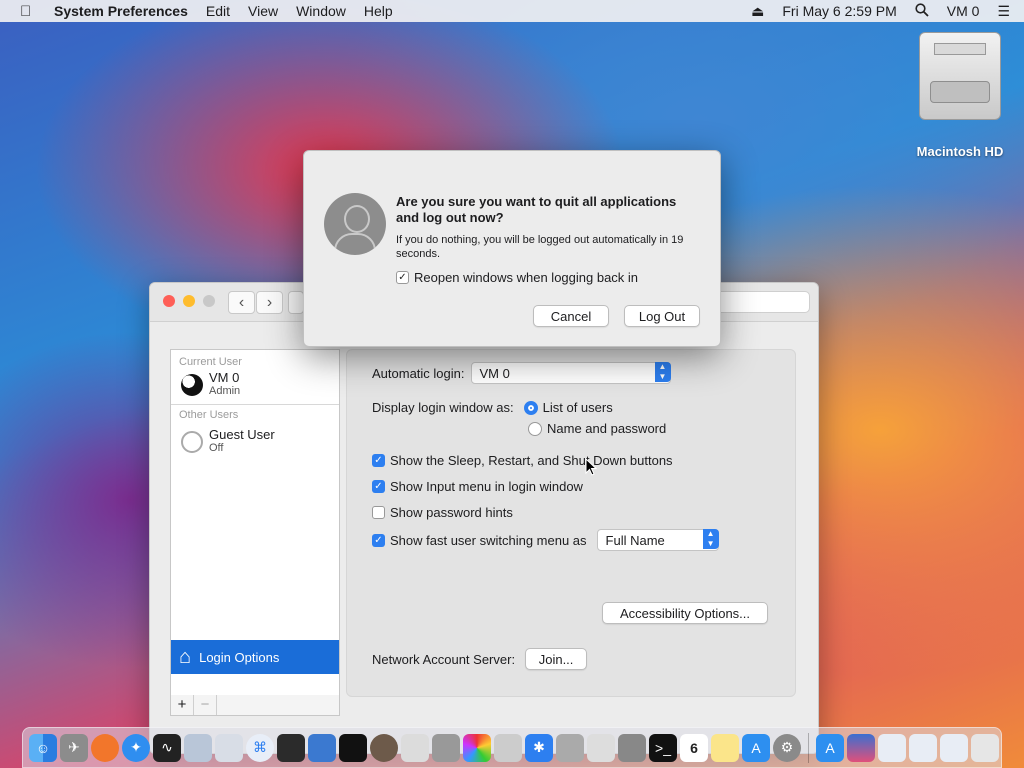 This screenshot has height=768, width=1024. Describe the element at coordinates (355, 224) in the screenshot. I see `user-silhouette-icon` at that location.